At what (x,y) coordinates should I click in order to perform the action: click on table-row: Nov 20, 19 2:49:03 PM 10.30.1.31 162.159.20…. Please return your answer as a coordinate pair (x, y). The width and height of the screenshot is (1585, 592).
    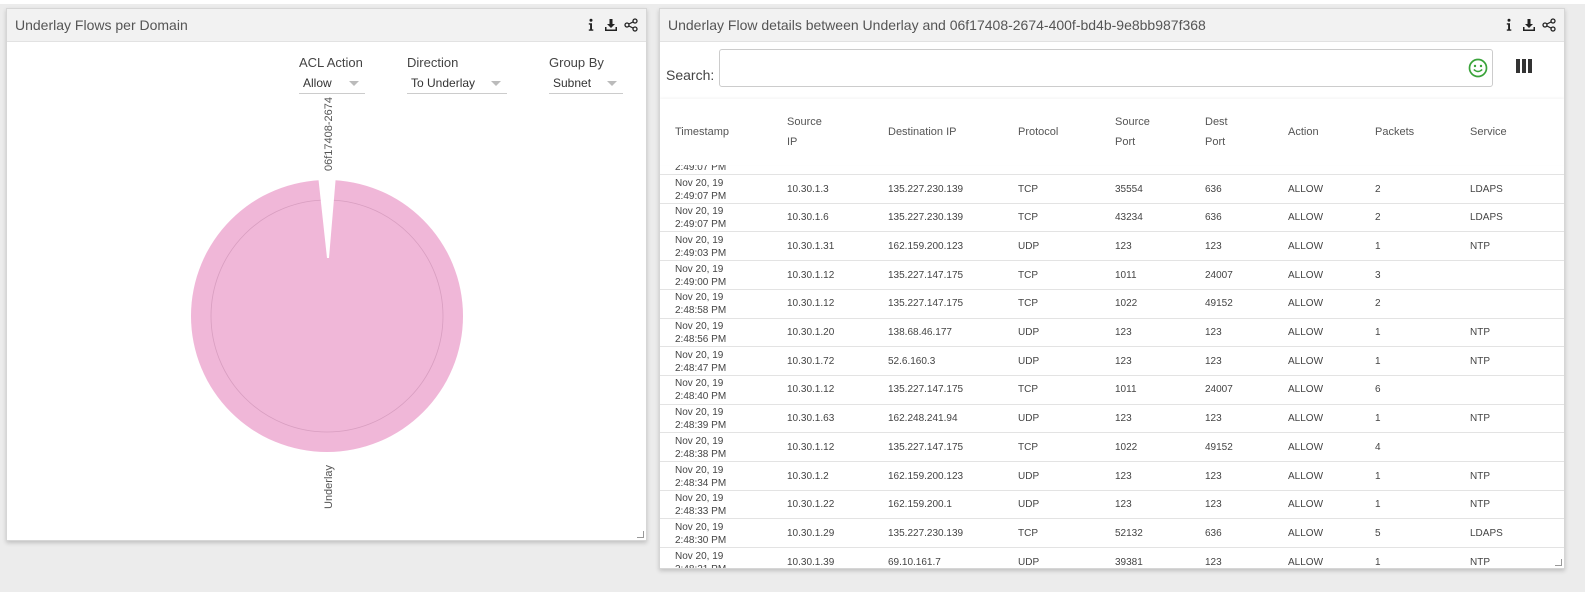
    Looking at the image, I should click on (1112, 245).